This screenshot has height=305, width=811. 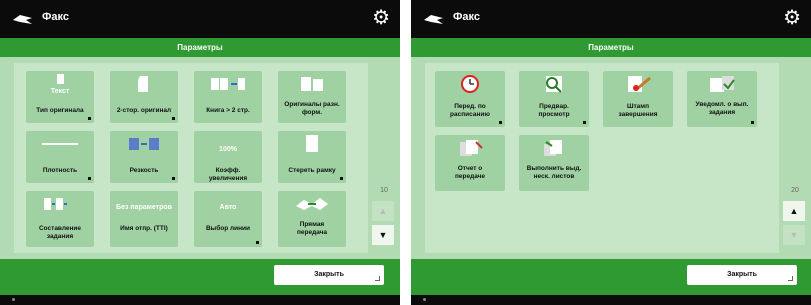 I want to click on tile-notify-job-done: Уведомл. о вып. задания, so click(x=722, y=99).